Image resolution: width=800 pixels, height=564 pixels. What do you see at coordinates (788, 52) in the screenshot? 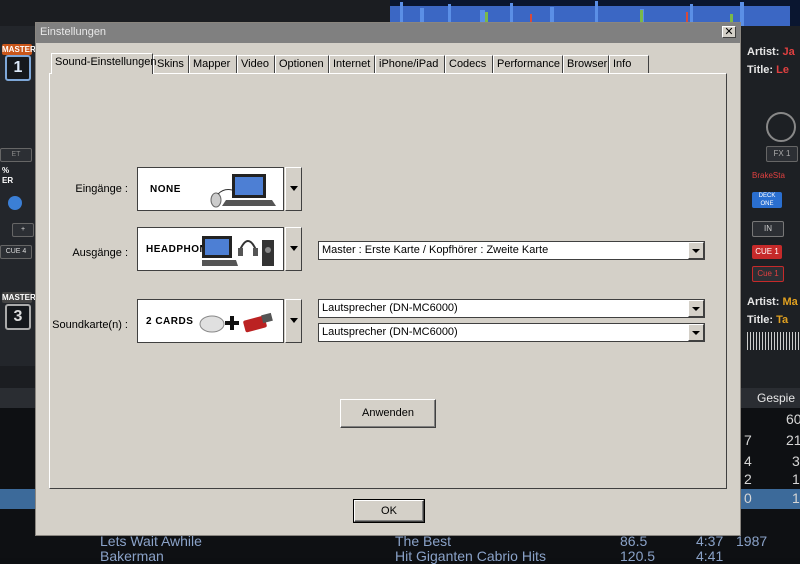
I see `artist-value: Ja` at bounding box center [788, 52].